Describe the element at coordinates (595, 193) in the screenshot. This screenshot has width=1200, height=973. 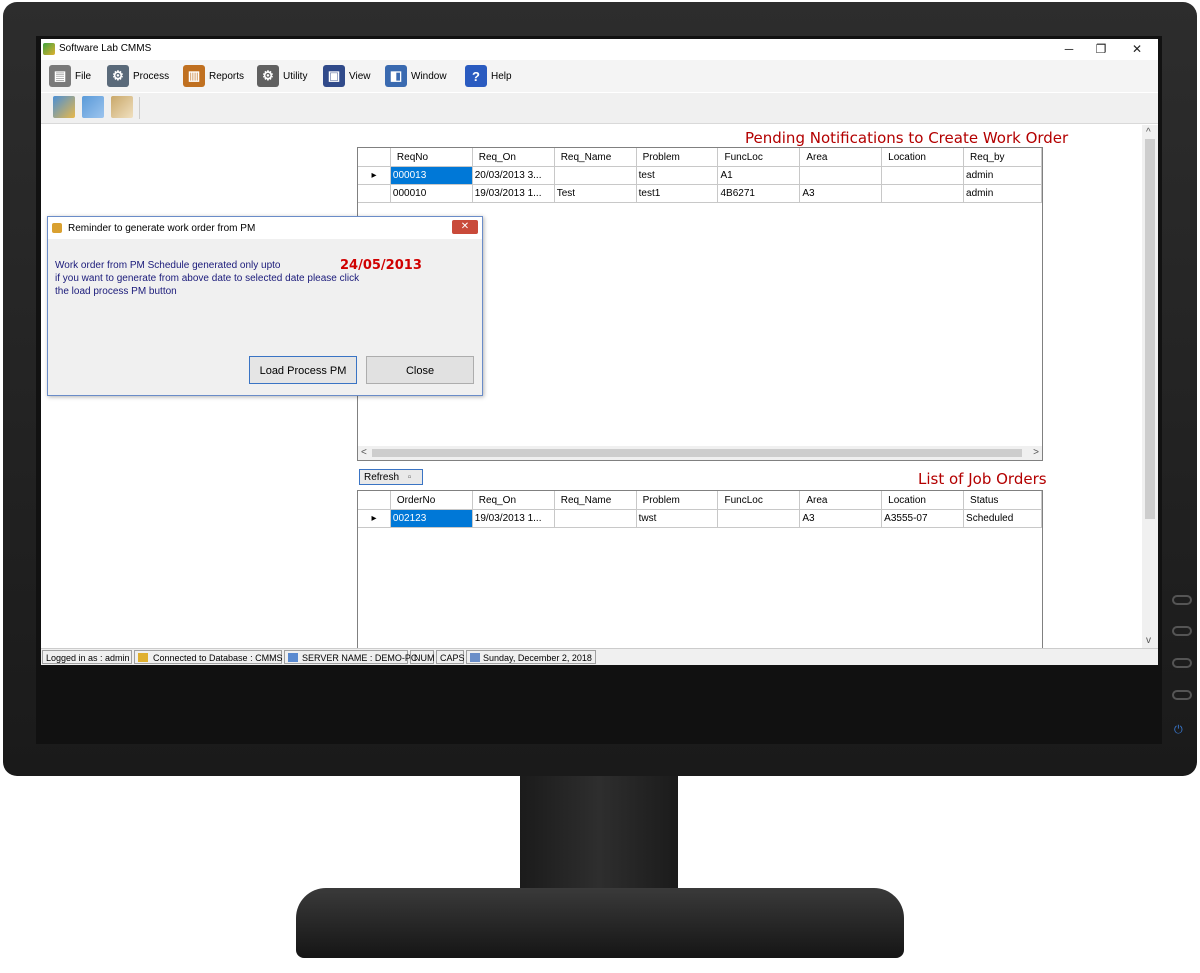
I see `table-cell: Test` at that location.